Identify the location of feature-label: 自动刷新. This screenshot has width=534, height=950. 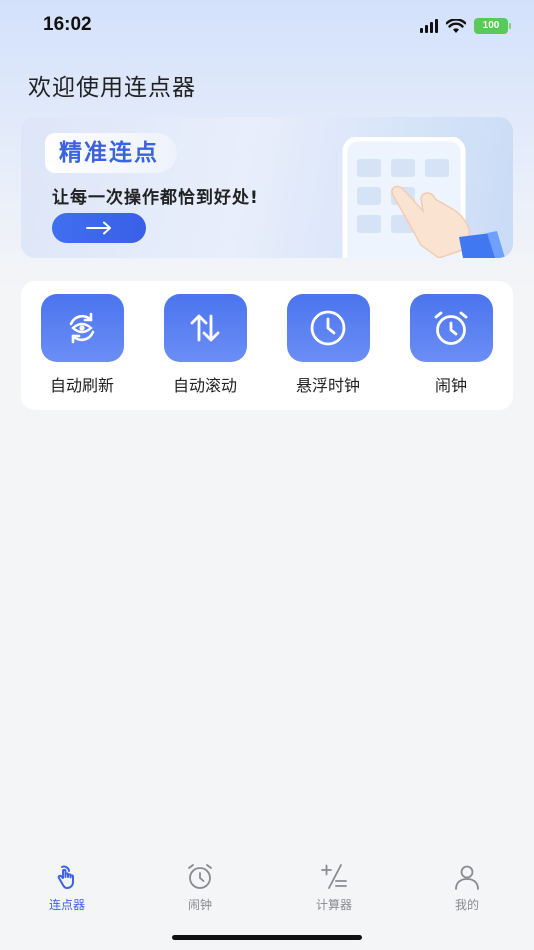
(81, 385).